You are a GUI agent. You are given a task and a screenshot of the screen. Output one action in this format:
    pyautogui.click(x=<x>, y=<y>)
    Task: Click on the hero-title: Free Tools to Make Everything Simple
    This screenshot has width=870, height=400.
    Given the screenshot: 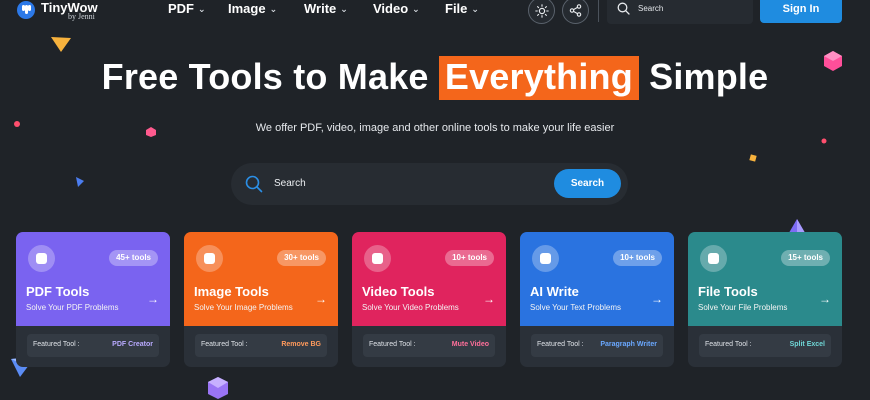 What is the action you would take?
    pyautogui.click(x=435, y=78)
    